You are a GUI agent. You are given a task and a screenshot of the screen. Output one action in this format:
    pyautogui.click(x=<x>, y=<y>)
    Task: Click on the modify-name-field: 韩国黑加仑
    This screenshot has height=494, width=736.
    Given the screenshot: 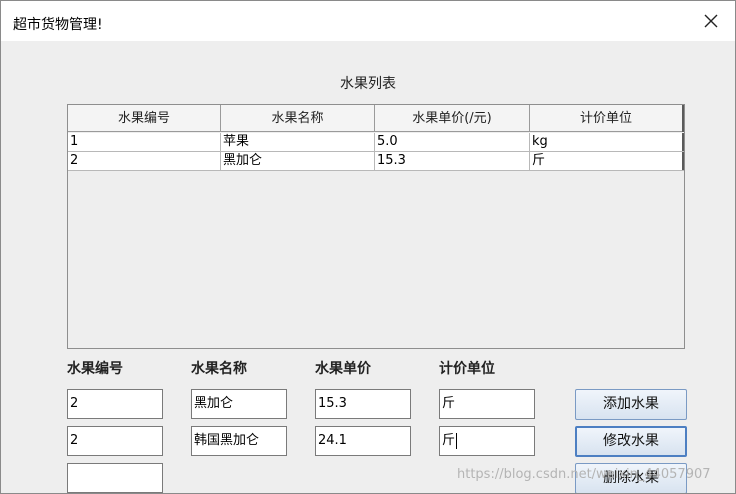 What is the action you would take?
    pyautogui.click(x=239, y=441)
    